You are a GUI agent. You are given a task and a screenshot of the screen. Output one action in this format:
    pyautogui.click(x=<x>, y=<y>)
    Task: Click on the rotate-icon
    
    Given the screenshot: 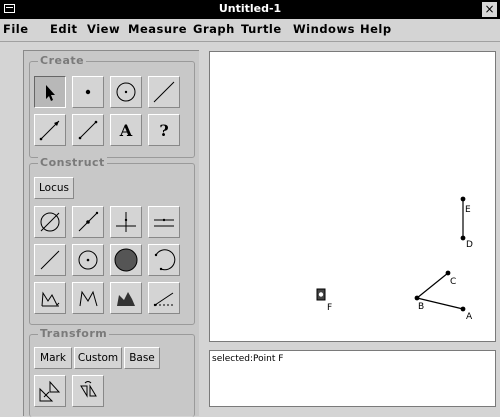 What is the action you would take?
    pyautogui.click(x=88, y=389)
    